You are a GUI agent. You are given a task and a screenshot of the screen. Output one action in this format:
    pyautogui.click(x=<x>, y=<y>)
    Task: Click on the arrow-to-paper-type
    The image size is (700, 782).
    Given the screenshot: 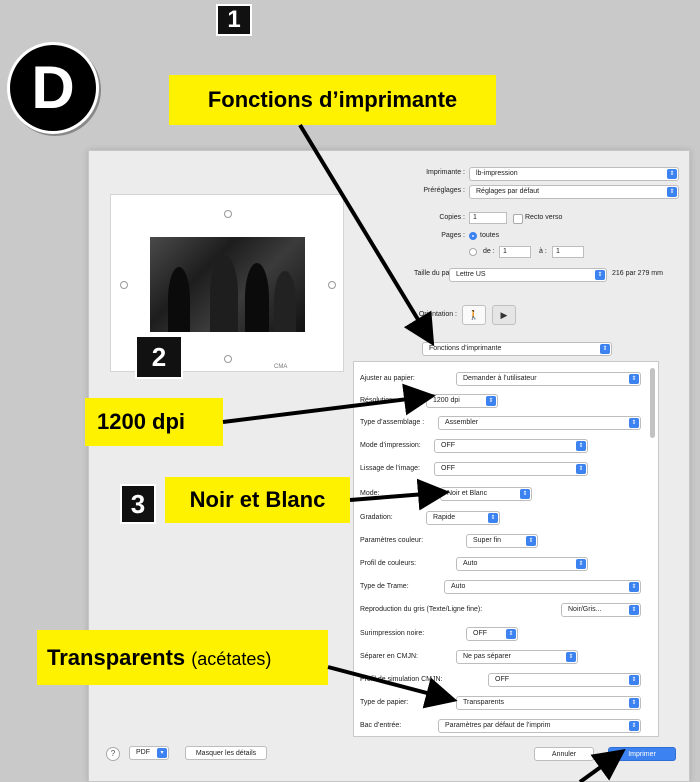 What is the action you would take?
    pyautogui.click(x=392, y=687)
    